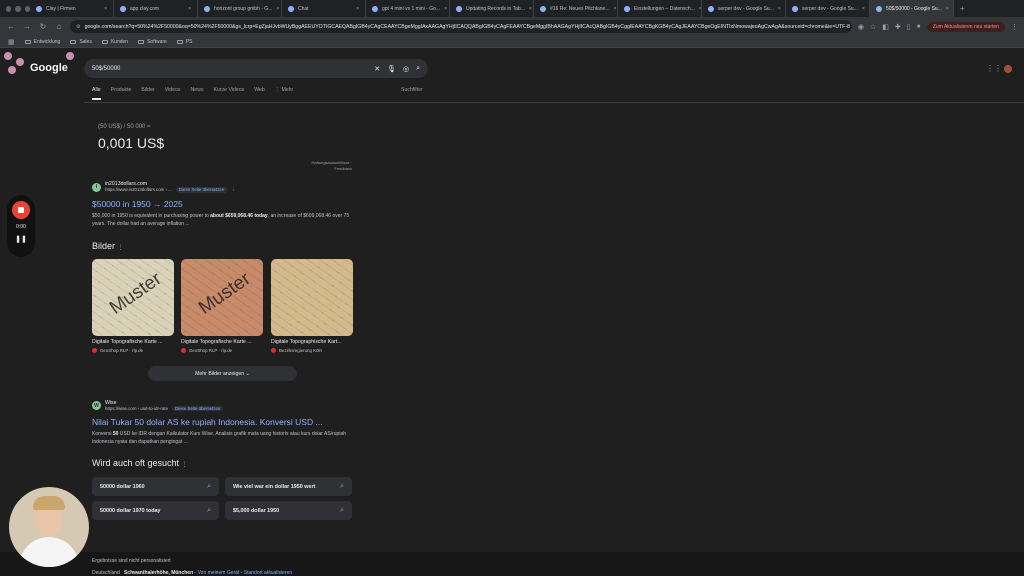  What do you see at coordinates (11, 26) in the screenshot?
I see `back-icon: ←` at bounding box center [11, 26].